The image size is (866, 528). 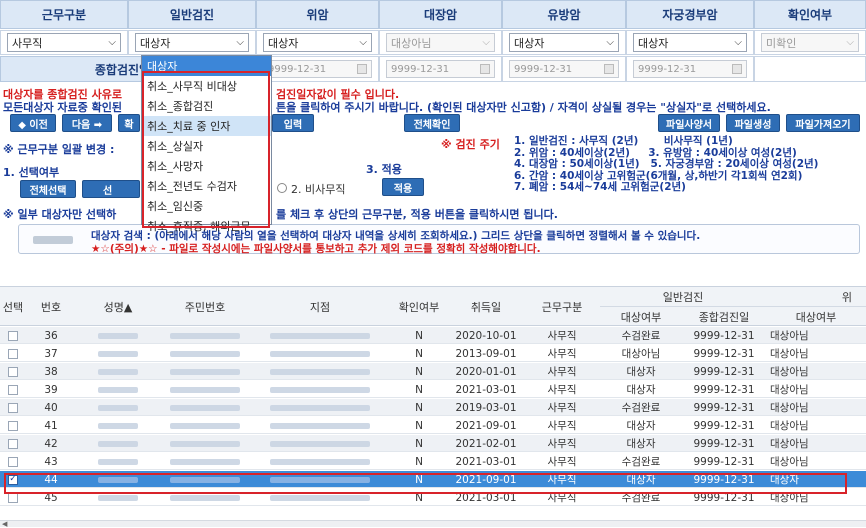 I want to click on confirm-status-value: 미확인, so click(x=781, y=43).